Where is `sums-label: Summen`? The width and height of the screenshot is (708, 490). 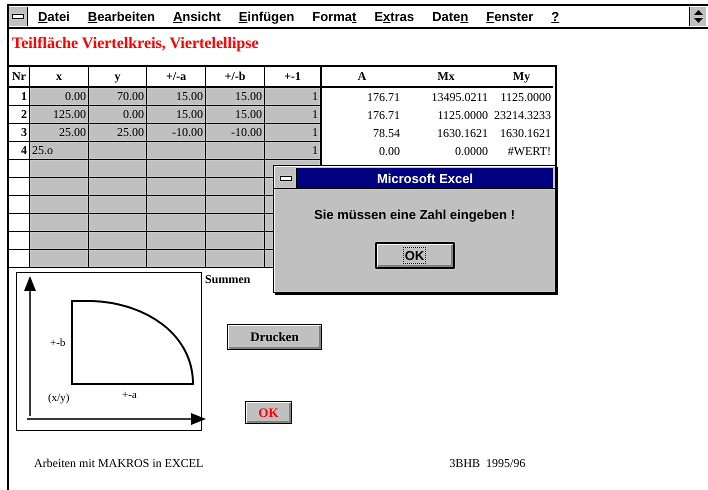 sums-label: Summen is located at coordinates (227, 279).